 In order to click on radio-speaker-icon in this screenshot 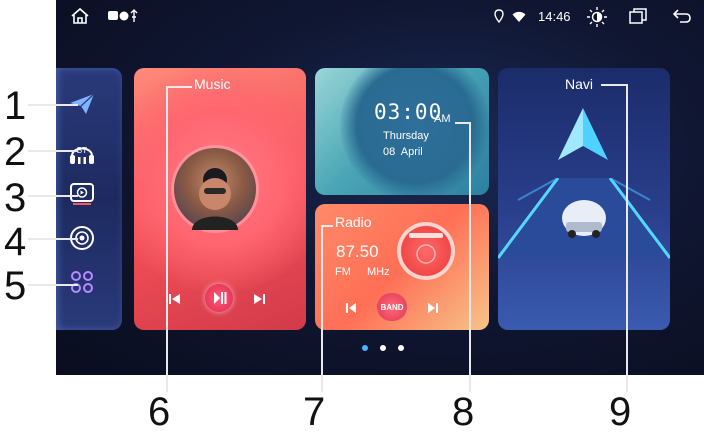, I will do `click(426, 251)`.